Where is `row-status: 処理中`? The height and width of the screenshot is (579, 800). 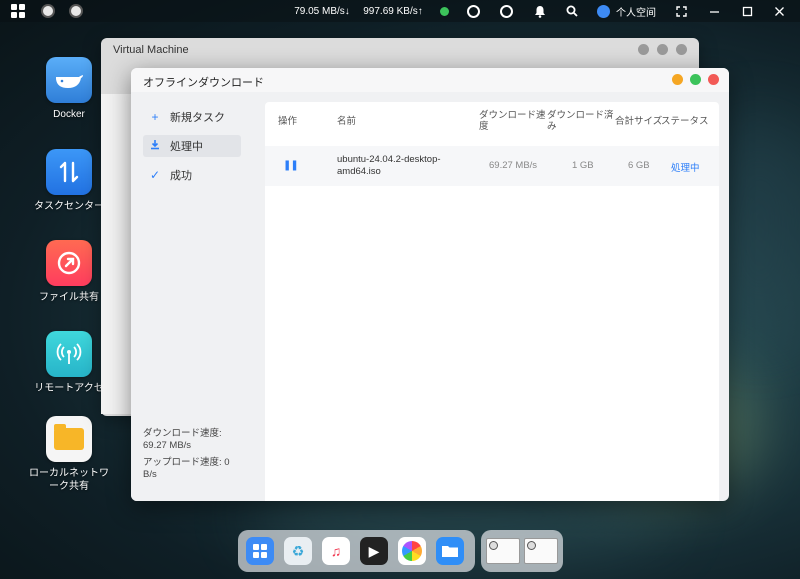 row-status: 処理中 is located at coordinates (685, 168).